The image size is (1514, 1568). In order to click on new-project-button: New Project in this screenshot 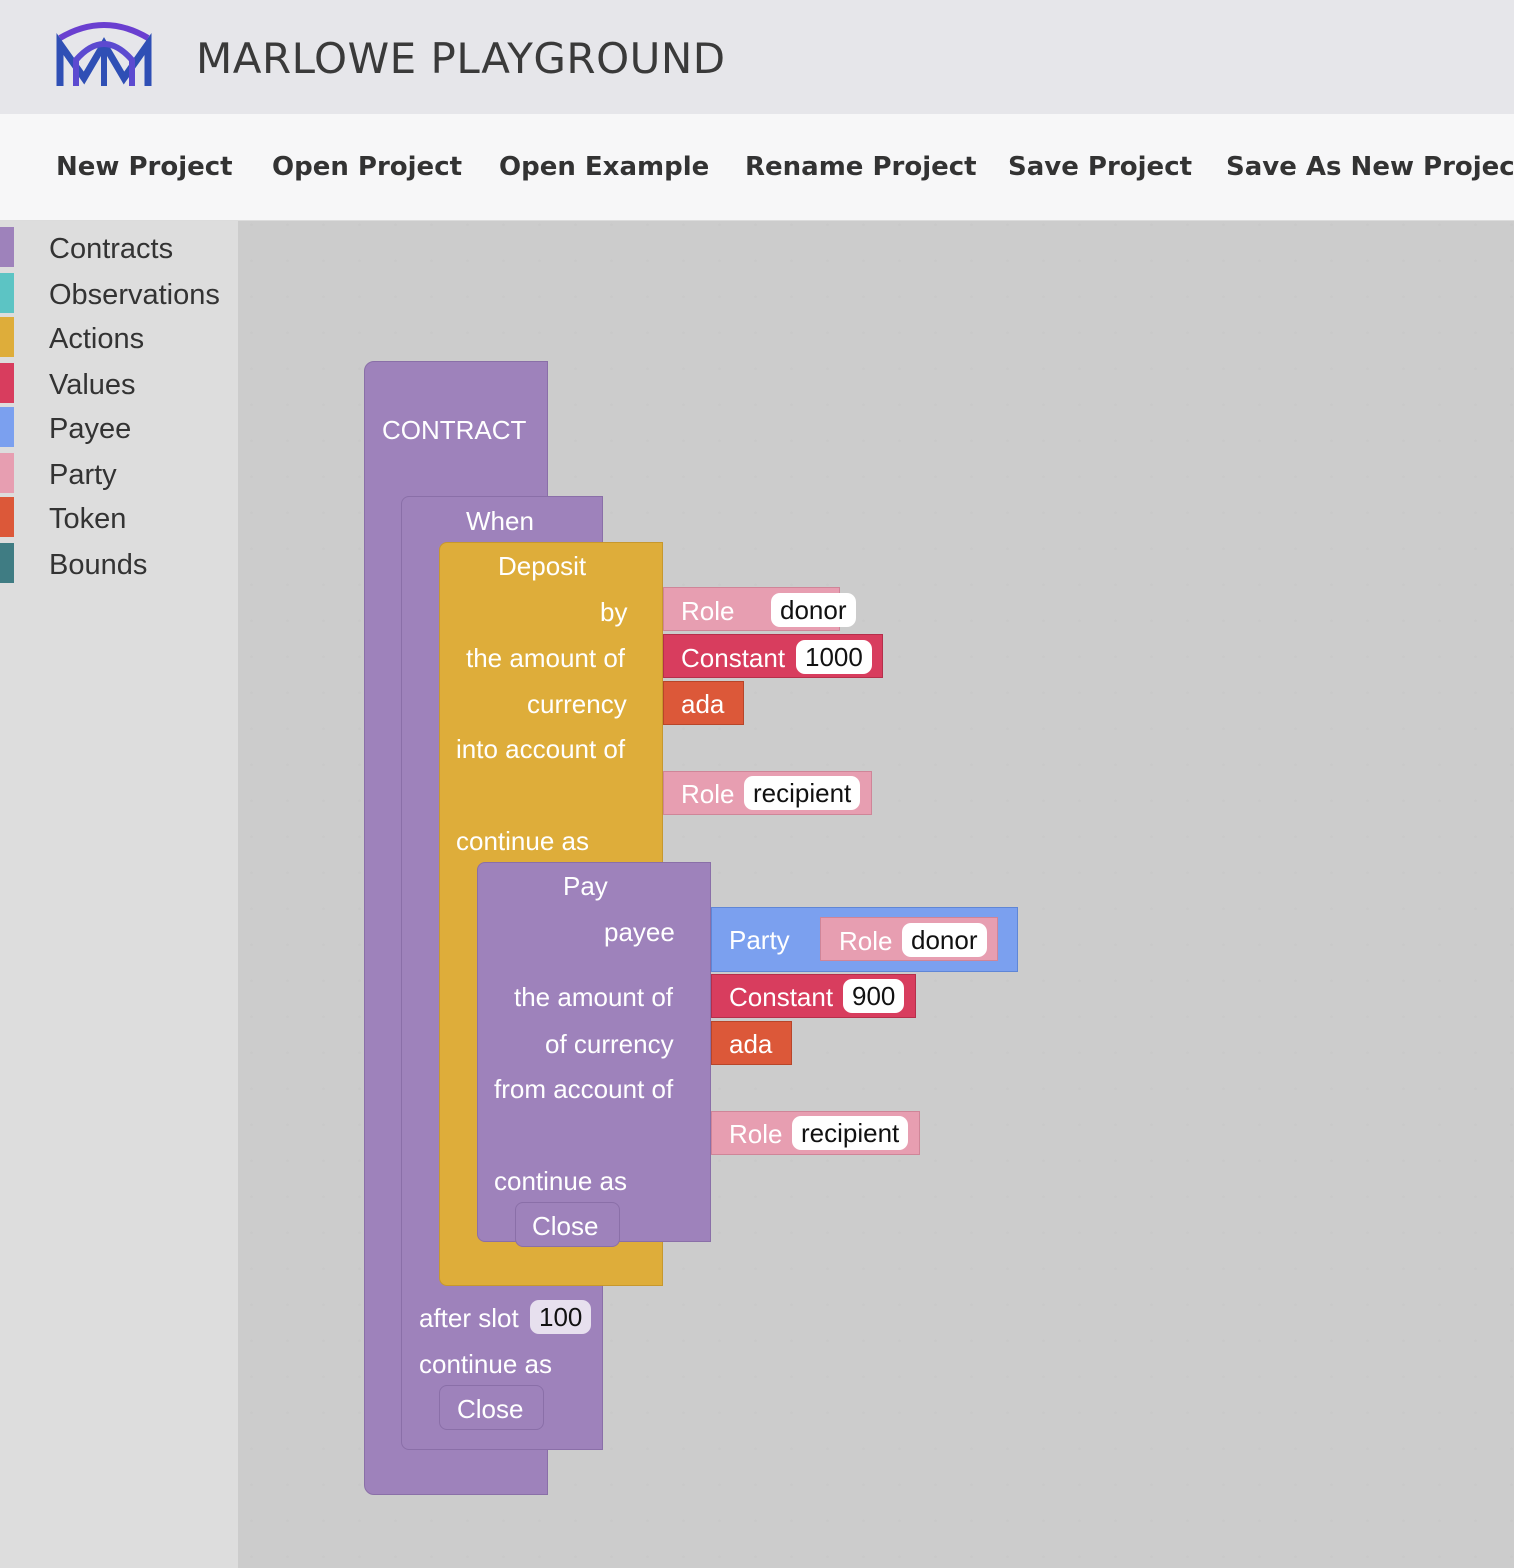, I will do `click(144, 167)`.